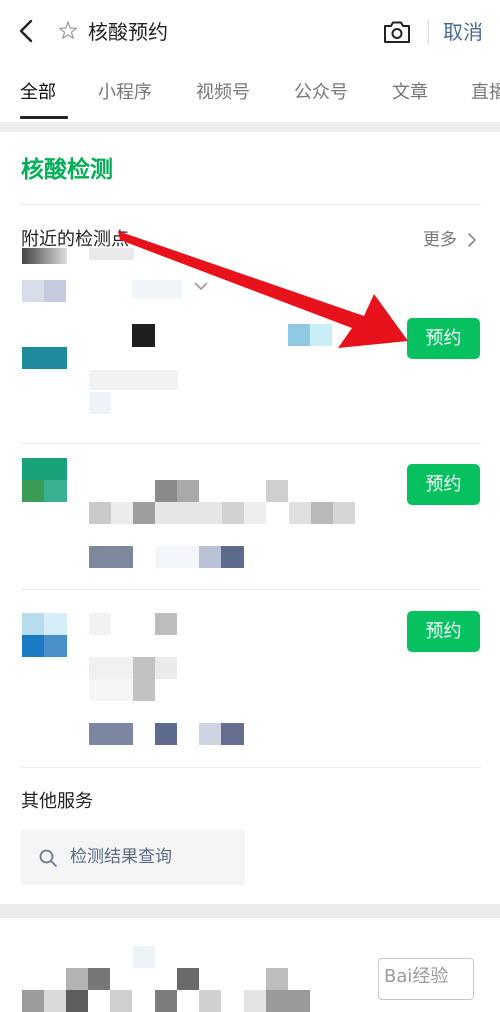 The height and width of the screenshot is (1012, 500). What do you see at coordinates (48, 858) in the screenshot?
I see `search-icon` at bounding box center [48, 858].